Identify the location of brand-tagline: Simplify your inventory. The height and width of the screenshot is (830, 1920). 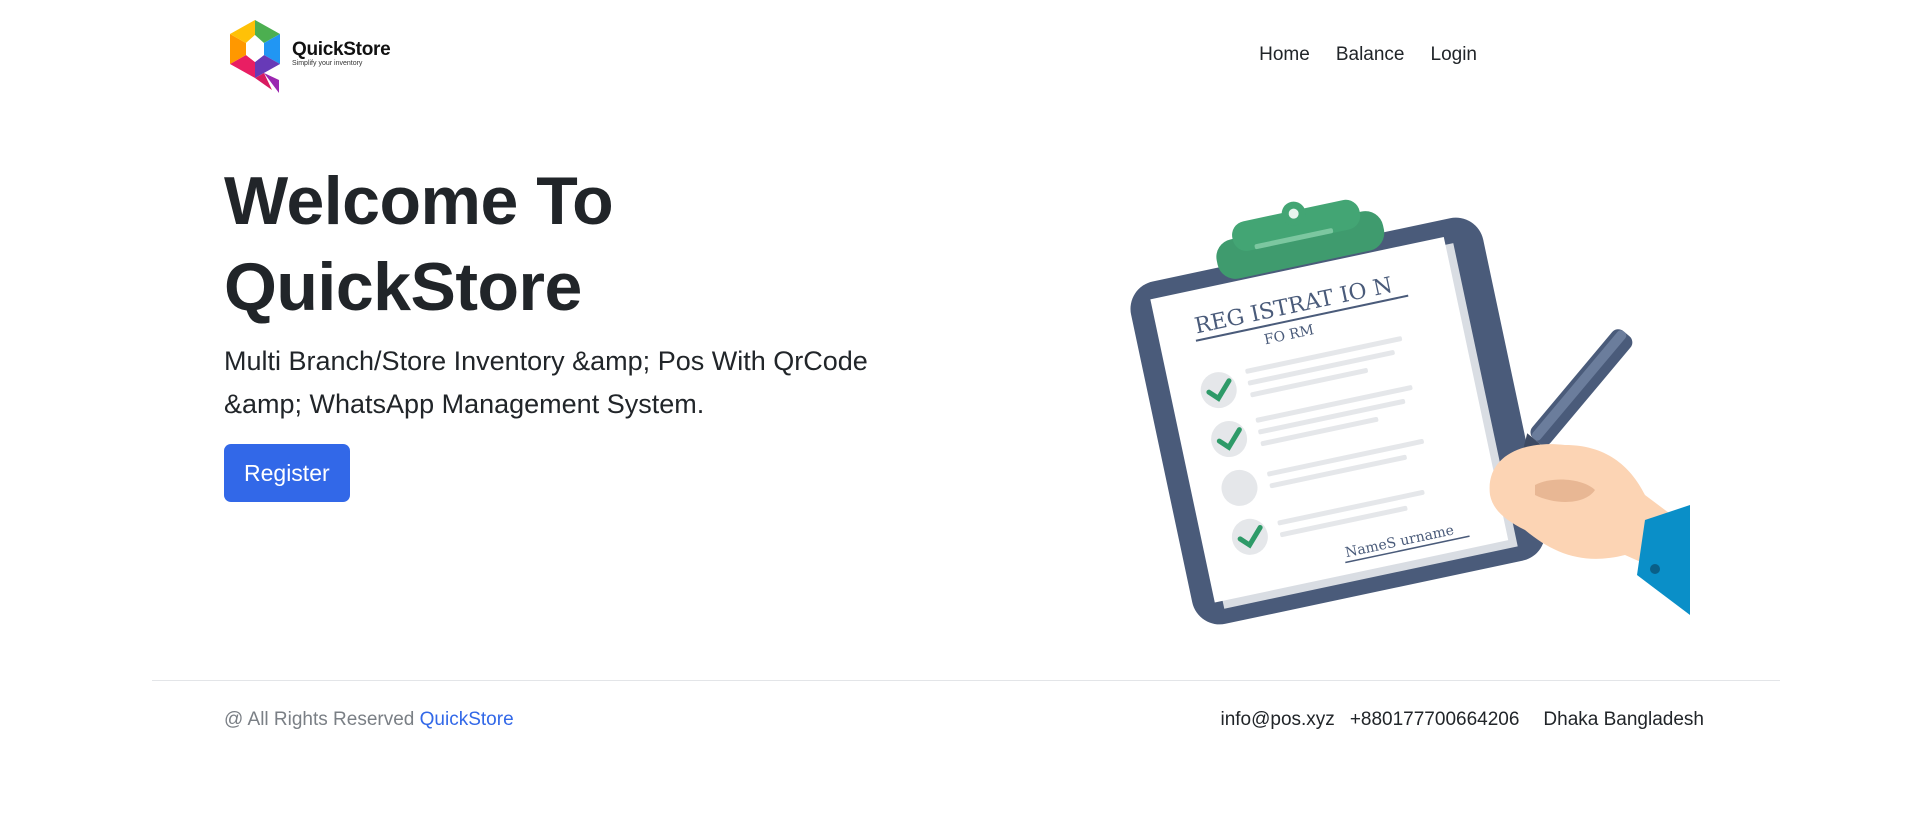
(327, 63).